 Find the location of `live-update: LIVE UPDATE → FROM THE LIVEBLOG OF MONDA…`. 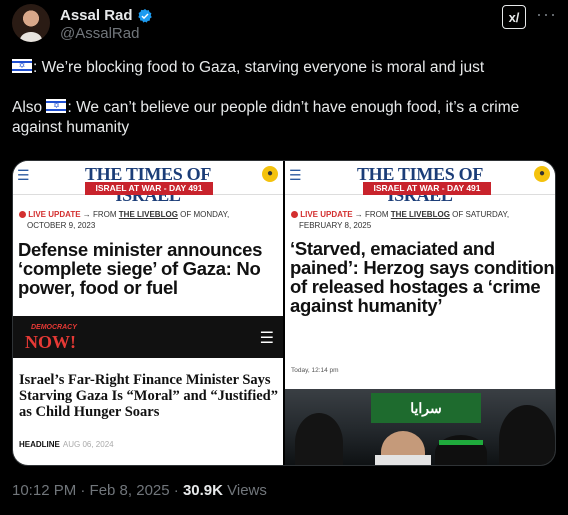

live-update: LIVE UPDATE → FROM THE LIVEBLOG OF MONDA… is located at coordinates (149, 220).